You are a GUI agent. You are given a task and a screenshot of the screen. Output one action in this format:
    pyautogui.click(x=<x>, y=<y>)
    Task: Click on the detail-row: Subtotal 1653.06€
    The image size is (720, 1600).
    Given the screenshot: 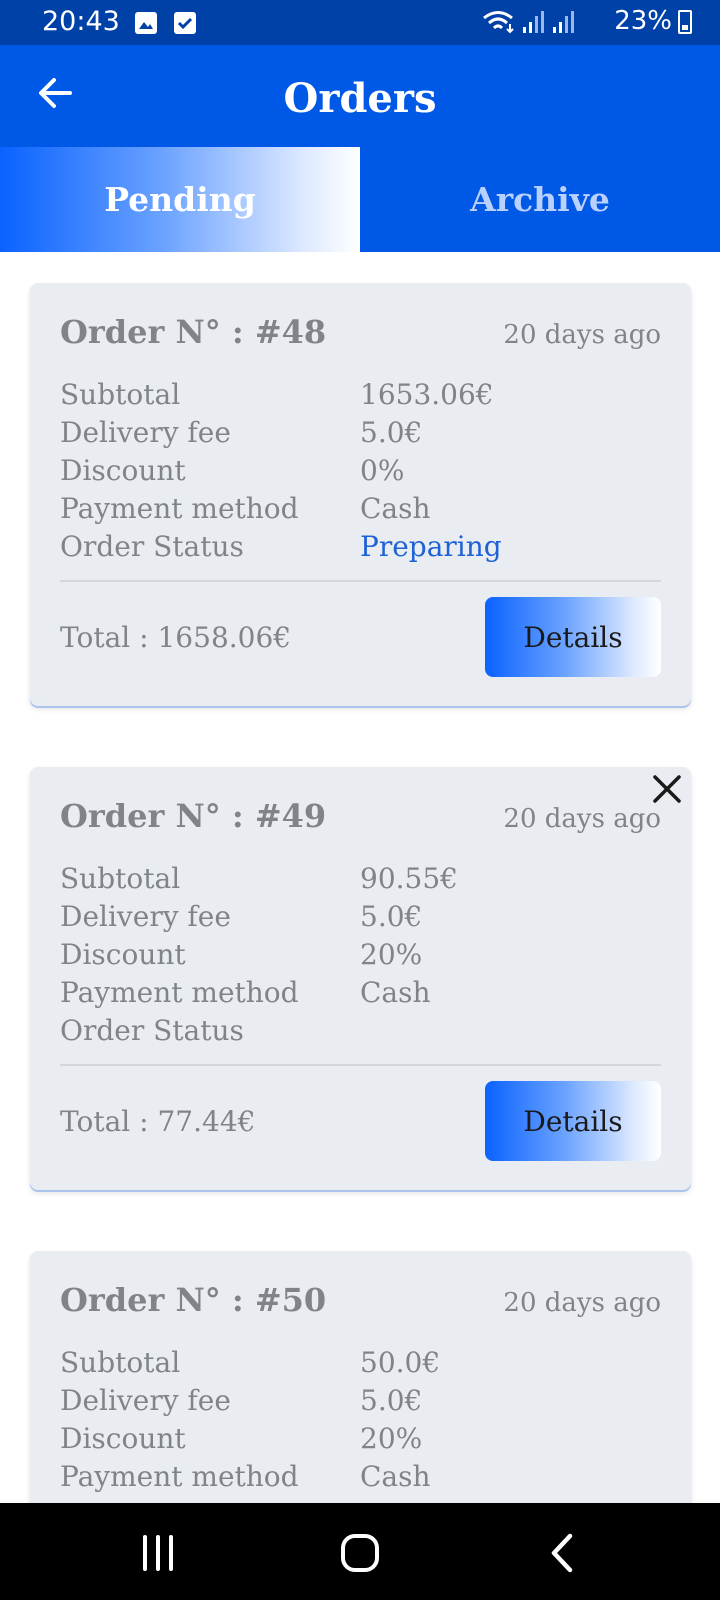 What is the action you would take?
    pyautogui.click(x=360, y=394)
    